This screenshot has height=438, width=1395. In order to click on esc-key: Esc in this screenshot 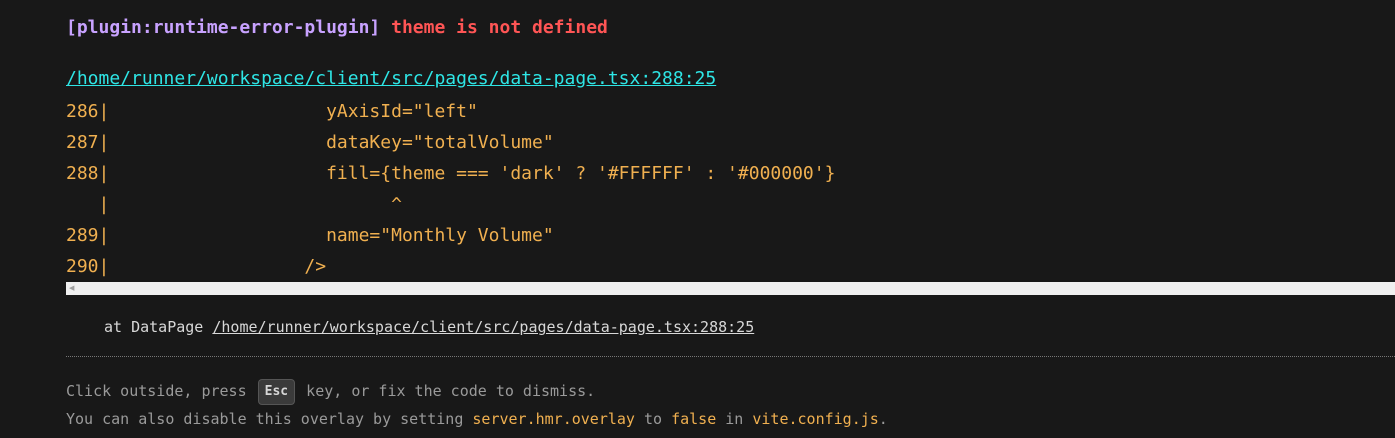, I will do `click(276, 392)`.